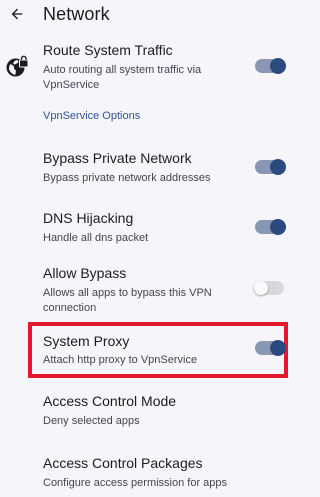 The width and height of the screenshot is (320, 497). I want to click on app-bar: Network, so click(146, 15).